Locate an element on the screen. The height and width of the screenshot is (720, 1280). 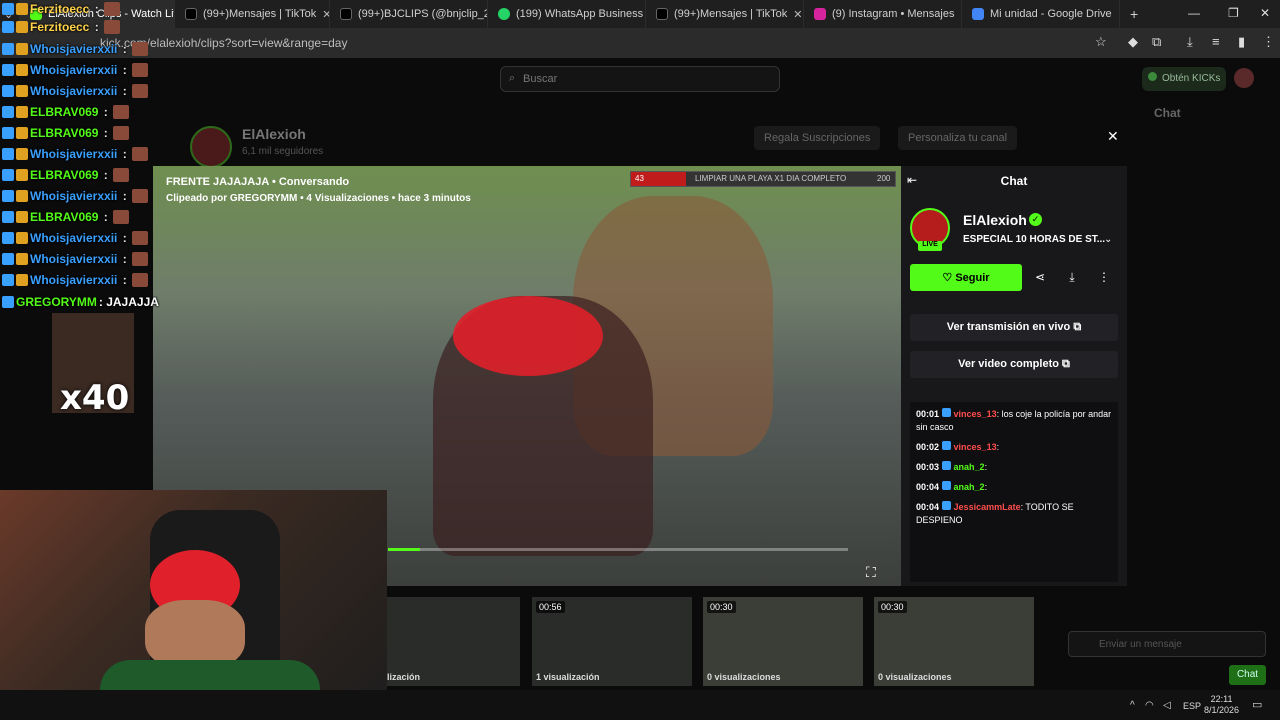
tab-tiktok-2: (99+)BJCLIPS (@bnjclip_2) | Tik ✕ is located at coordinates (409, 14).